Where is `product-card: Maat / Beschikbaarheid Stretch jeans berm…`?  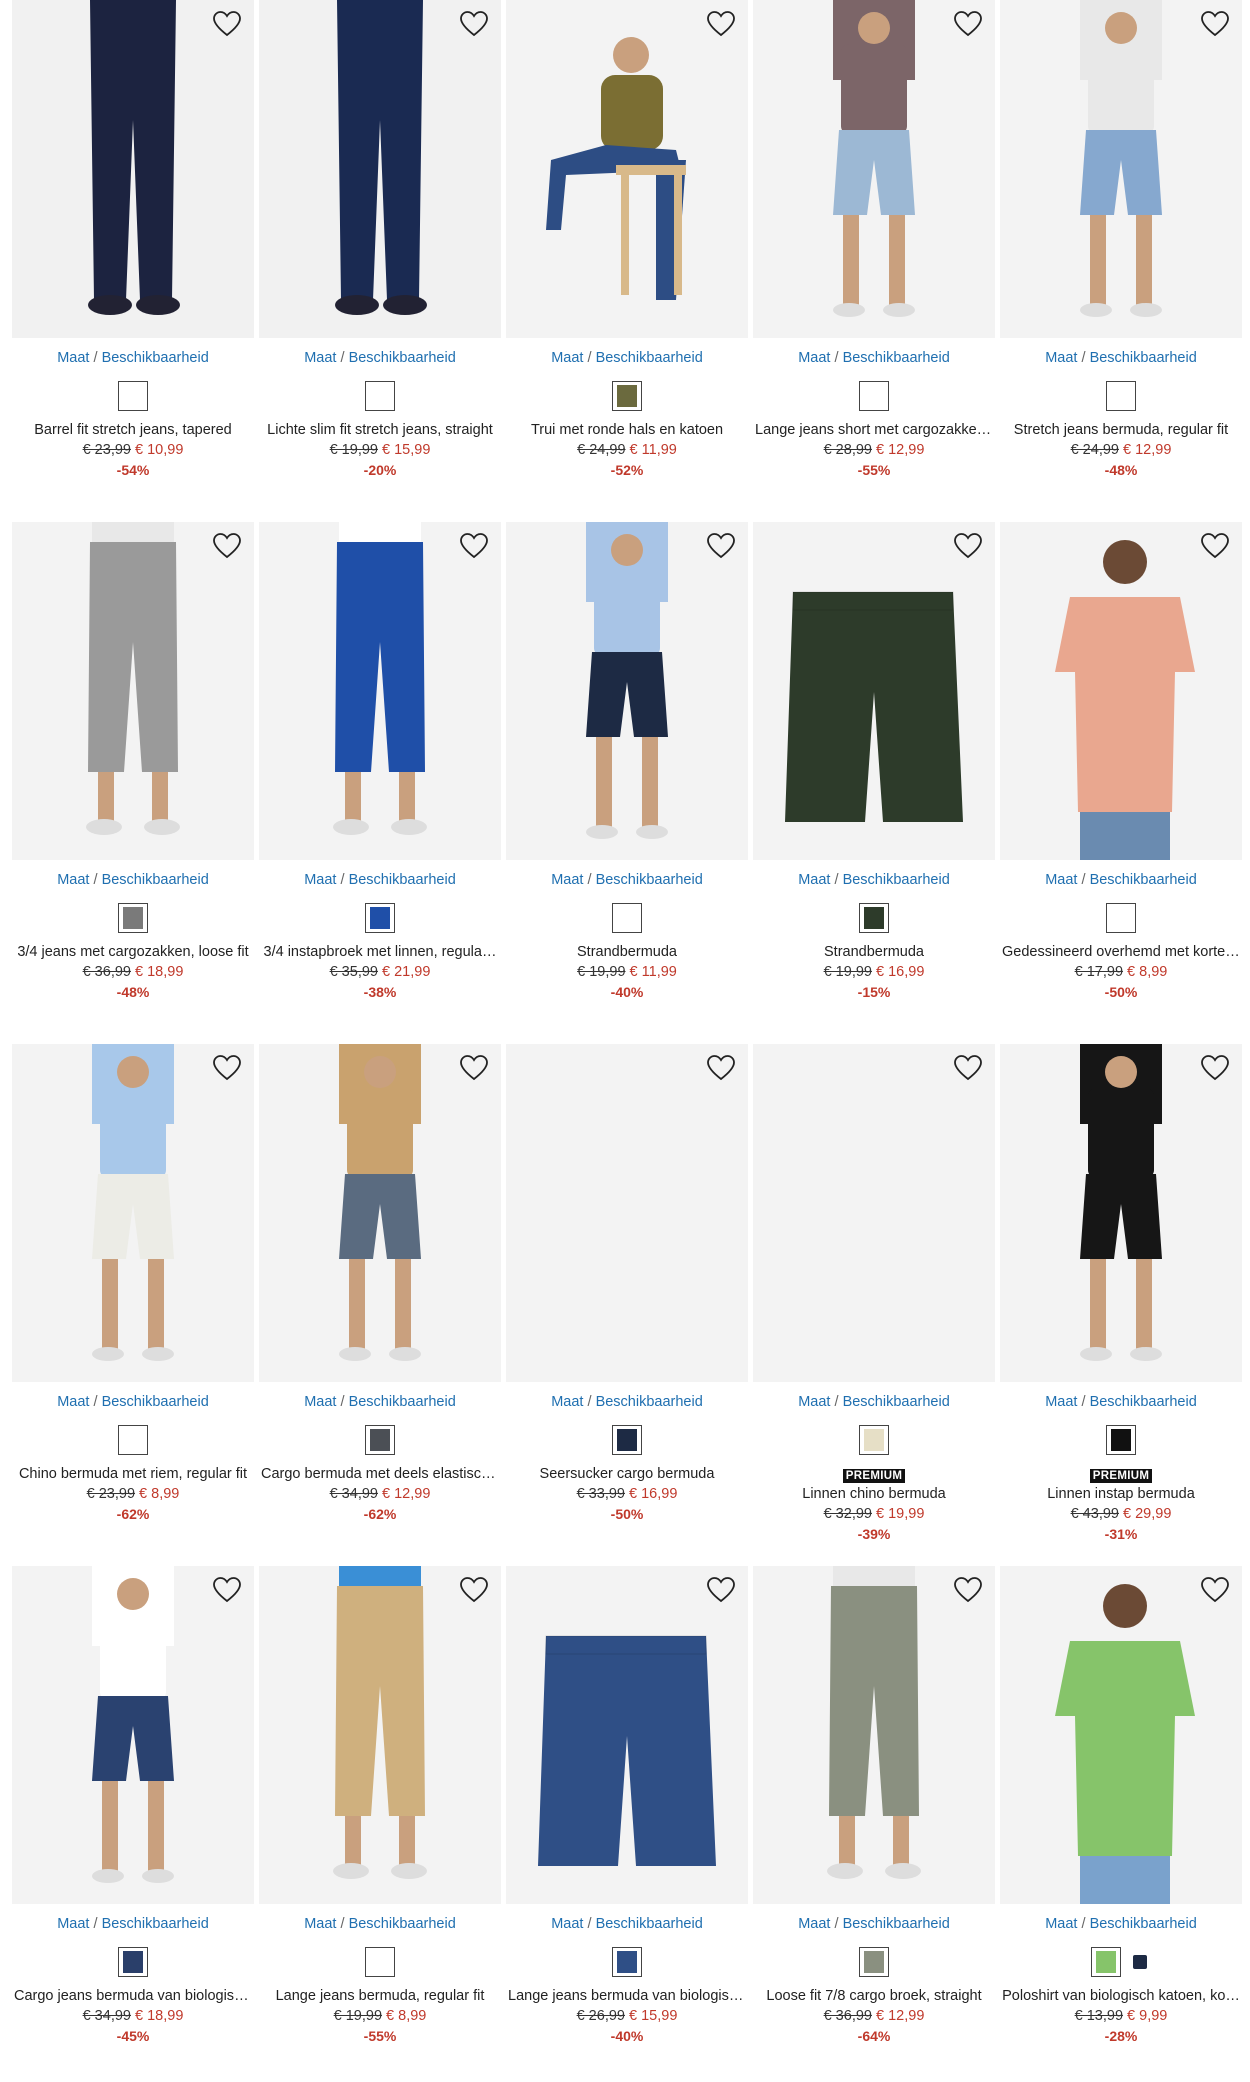 product-card: Maat / Beschikbaarheid Stretch jeans berm… is located at coordinates (1121, 250).